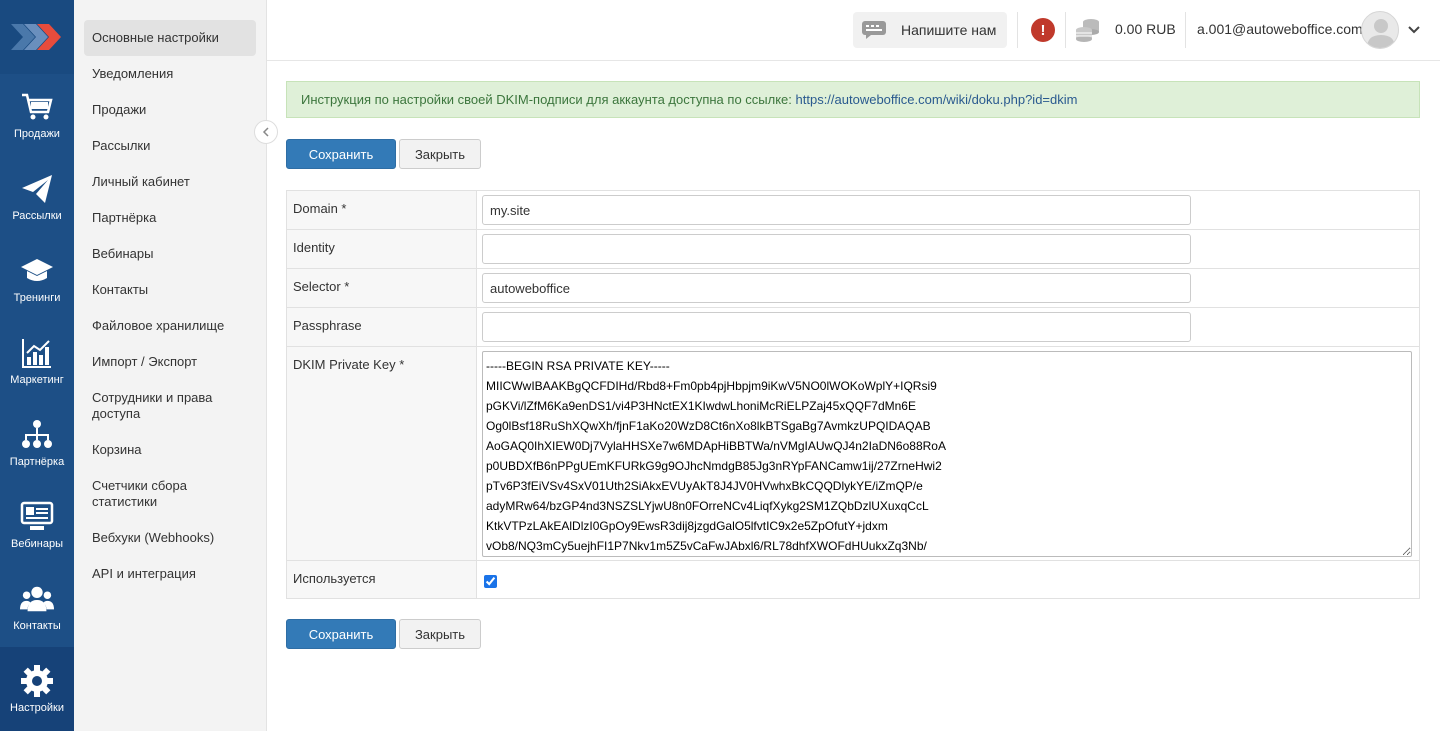  I want to click on bar-chart-icon, so click(37, 353).